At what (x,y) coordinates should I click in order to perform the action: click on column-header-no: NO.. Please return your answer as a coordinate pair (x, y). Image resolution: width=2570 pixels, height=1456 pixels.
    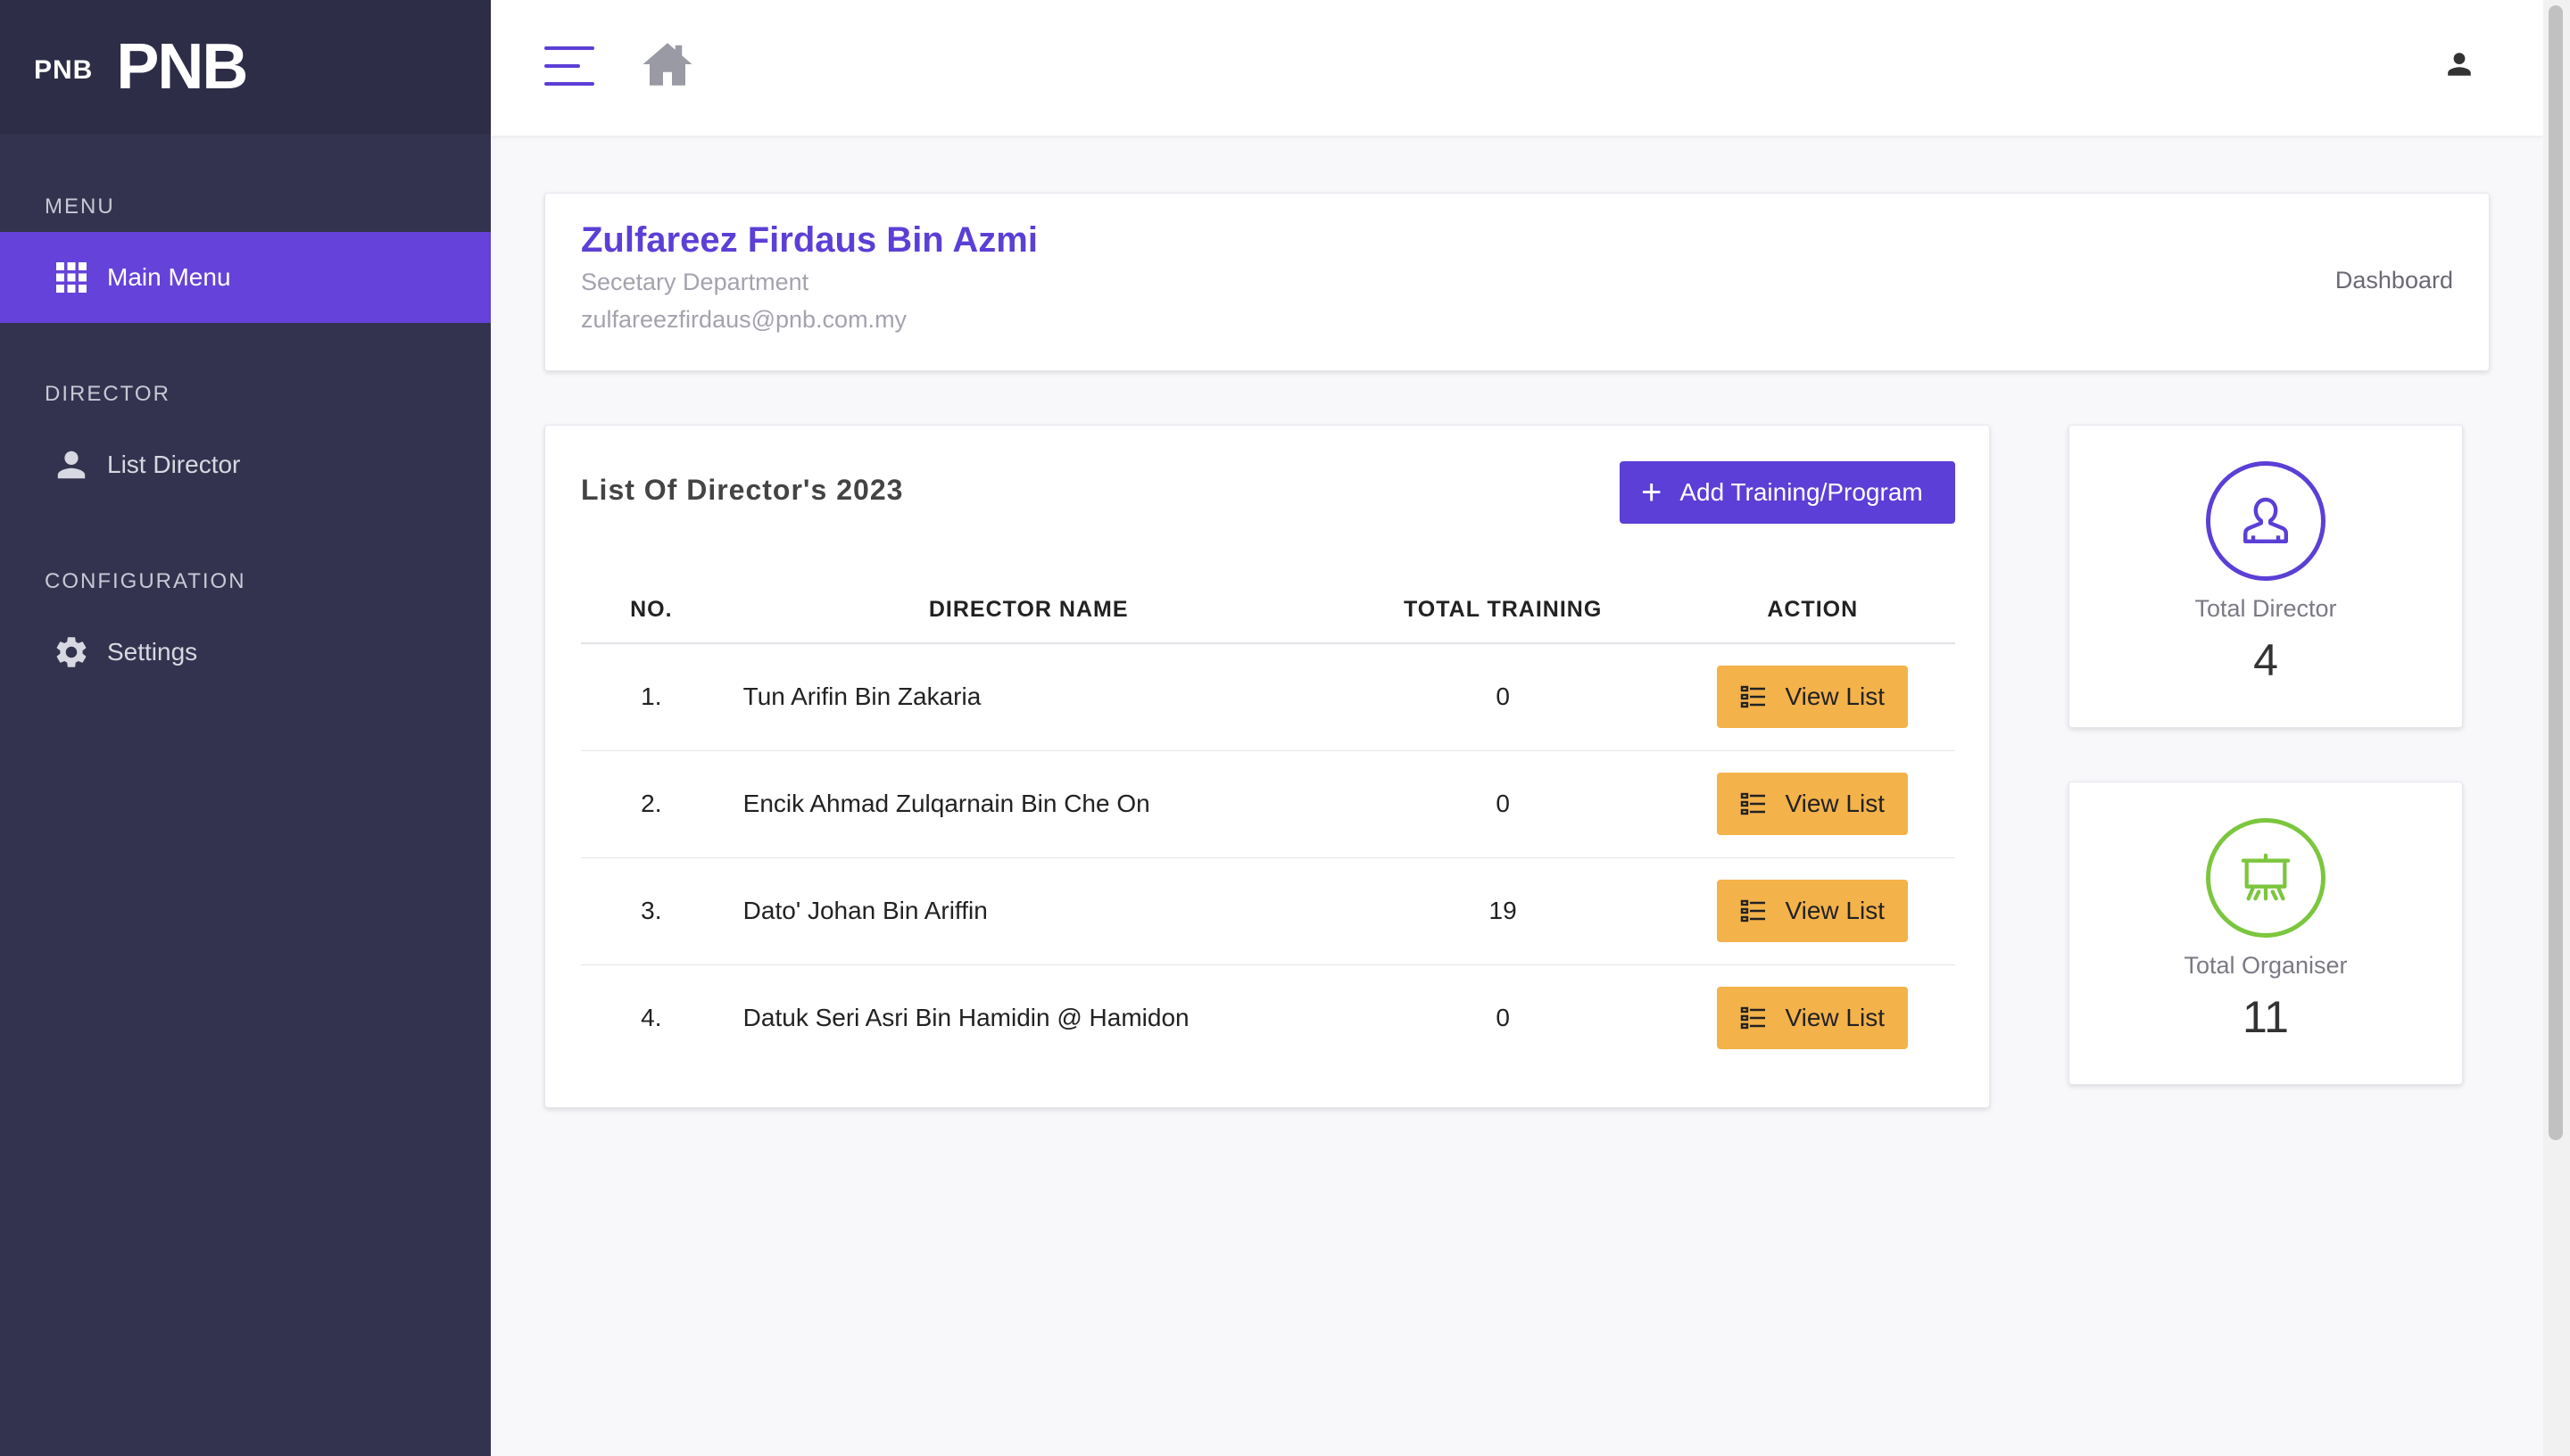
    Looking at the image, I should click on (651, 610).